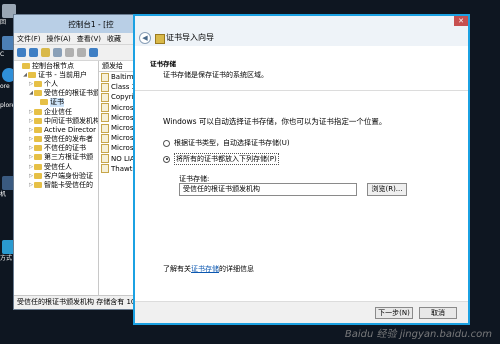 This screenshot has width=500, height=344. I want to click on tree-item-label: 受信任的根证书颁, so click(71, 93).